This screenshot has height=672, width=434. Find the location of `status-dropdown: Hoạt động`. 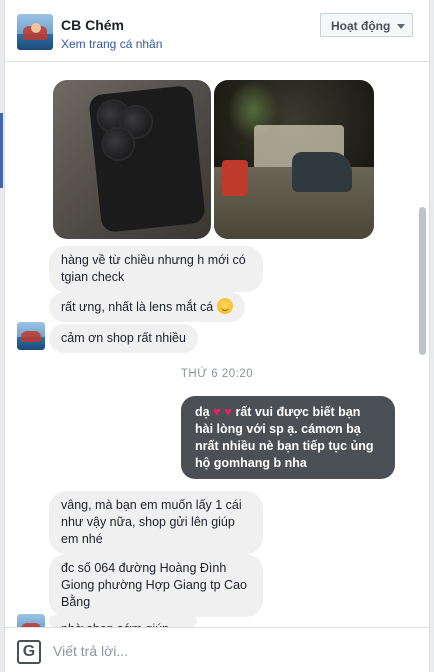

status-dropdown: Hoạt động is located at coordinates (366, 25).